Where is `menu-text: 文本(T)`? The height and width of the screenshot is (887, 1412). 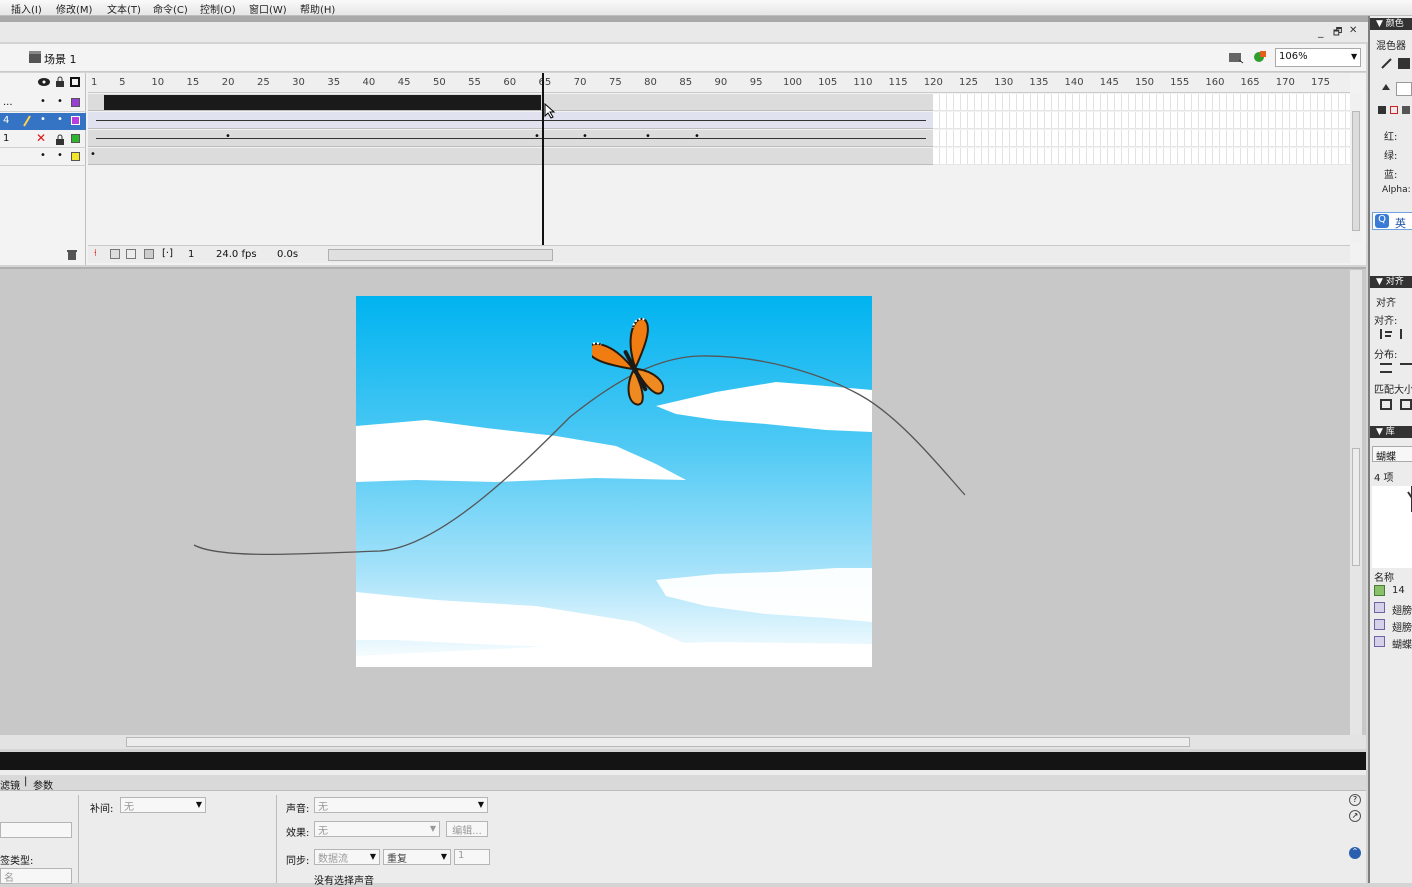 menu-text: 文本(T) is located at coordinates (124, 8).